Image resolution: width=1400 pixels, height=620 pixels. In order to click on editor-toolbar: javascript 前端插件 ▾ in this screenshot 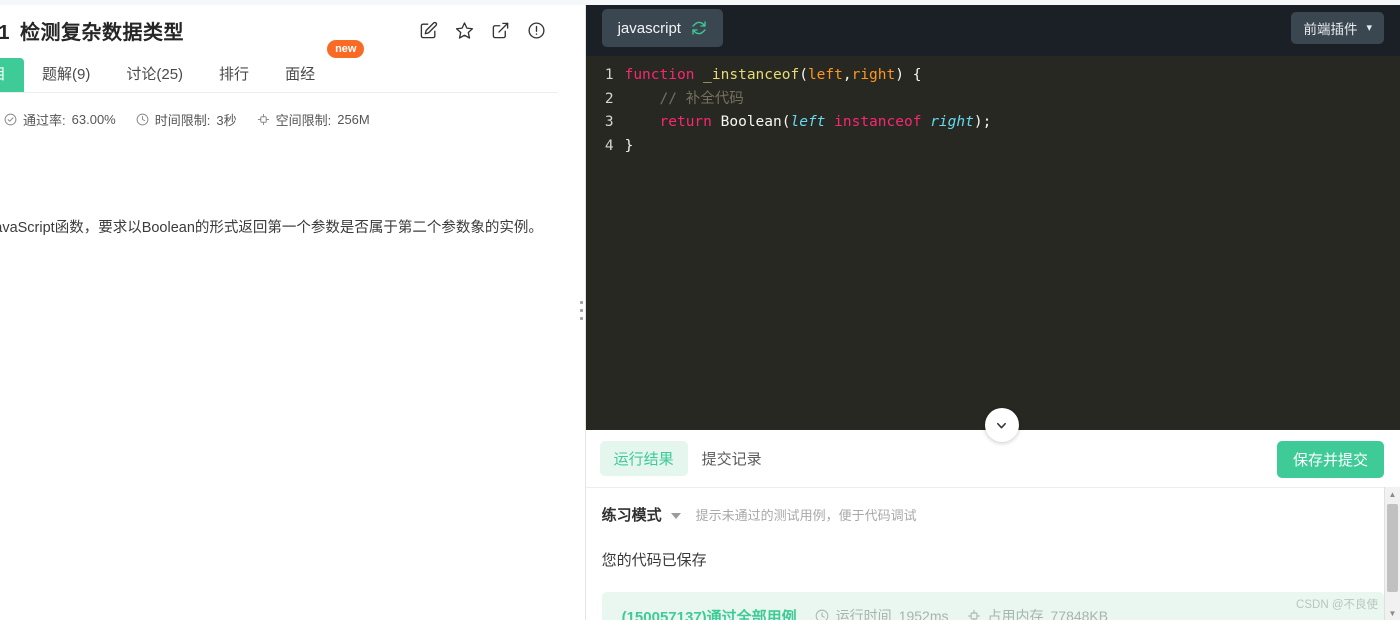, I will do `click(992, 28)`.